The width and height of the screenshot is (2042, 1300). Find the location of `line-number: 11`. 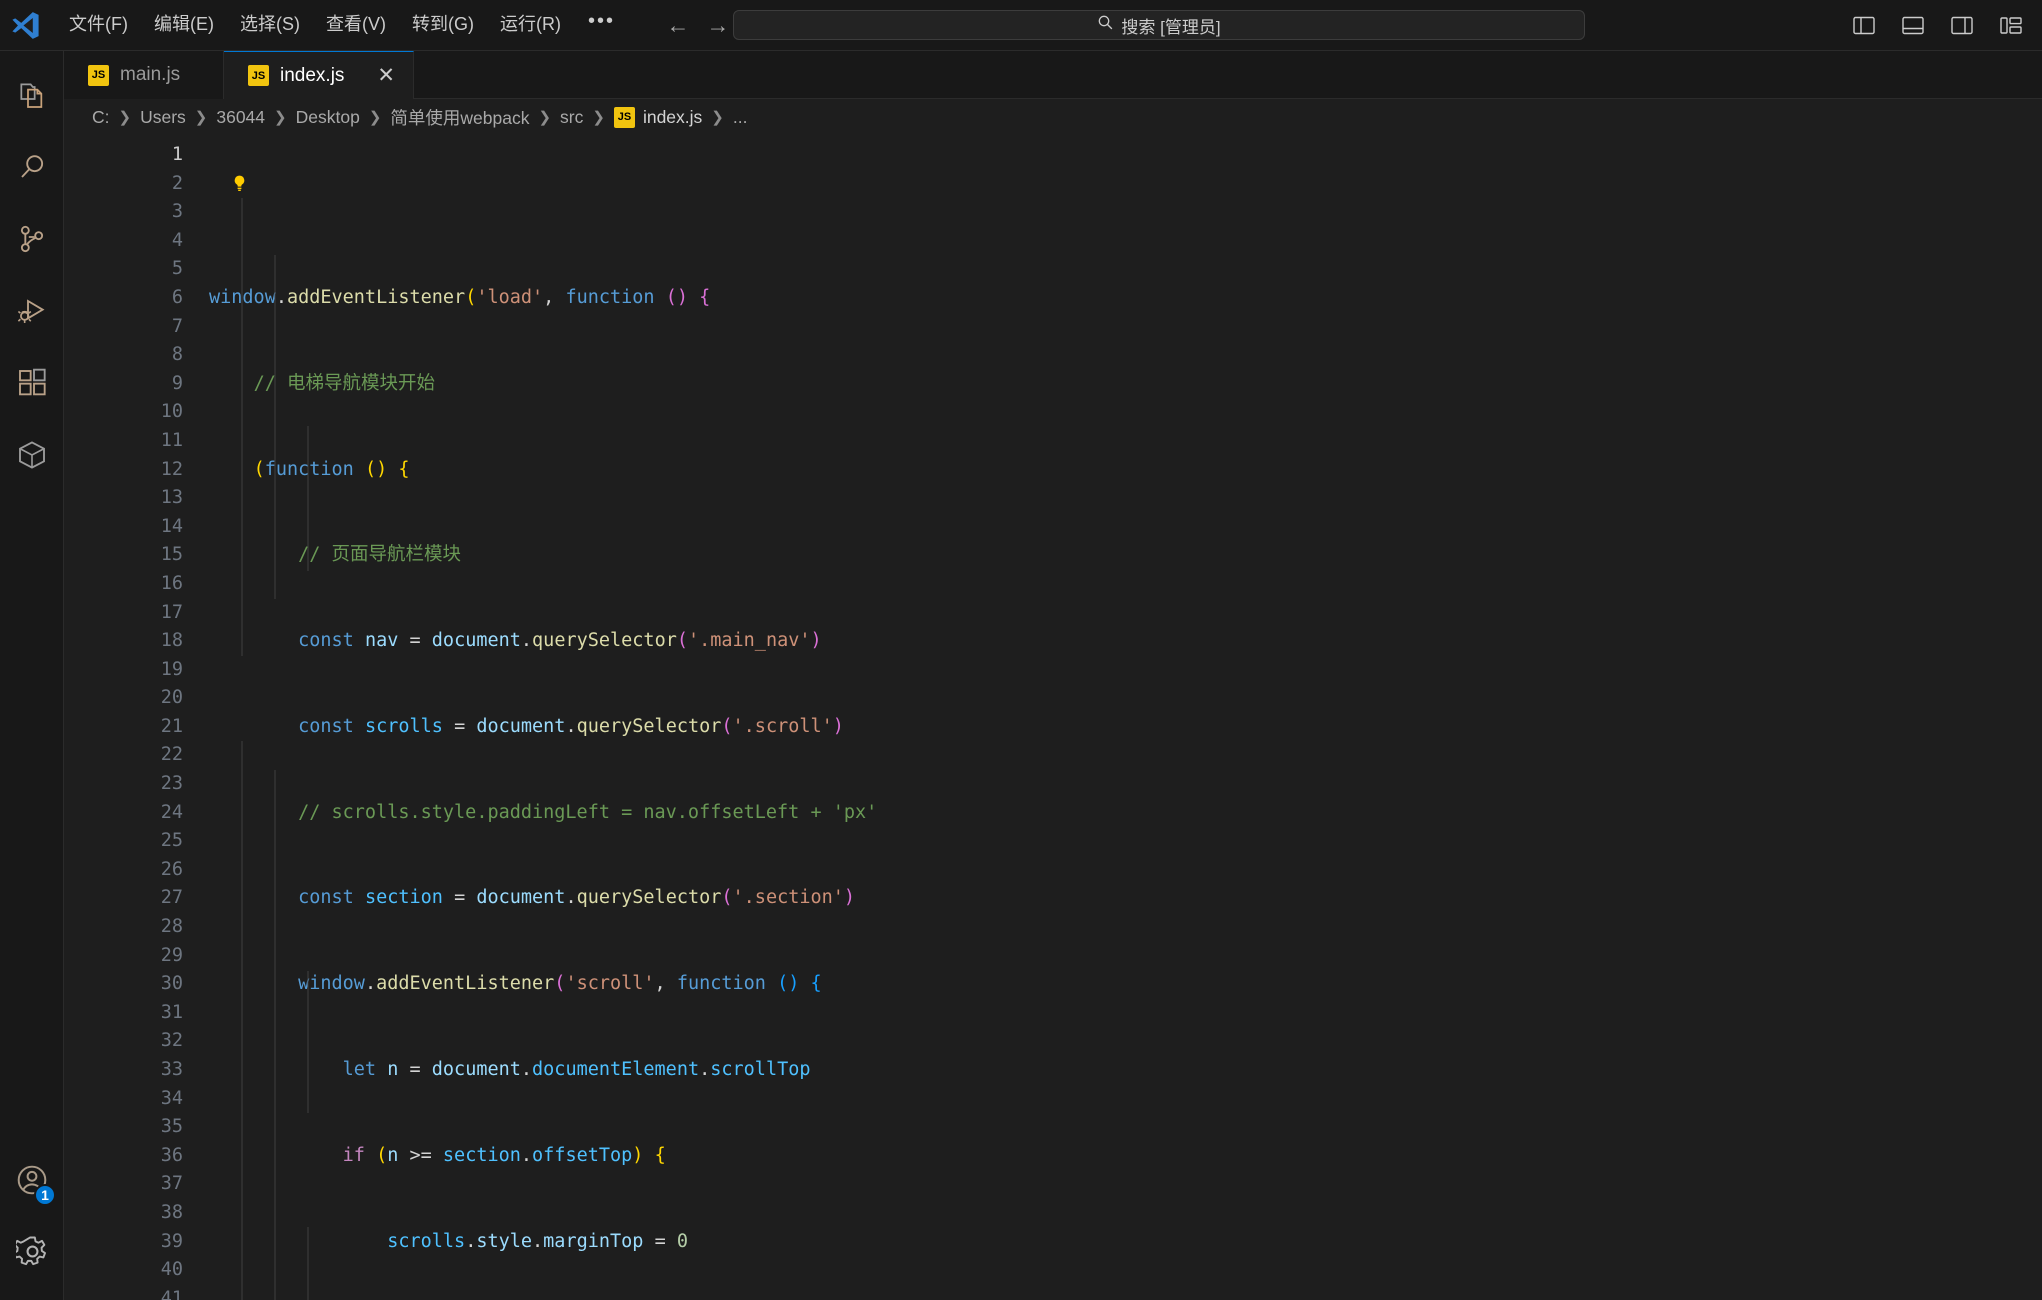

line-number: 11 is located at coordinates (171, 440).